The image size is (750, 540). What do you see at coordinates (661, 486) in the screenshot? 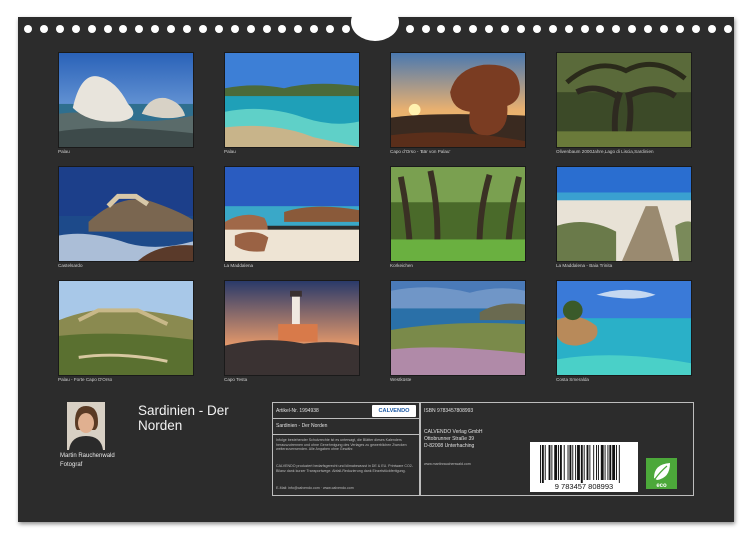
I see `eco-text: eco` at bounding box center [661, 486].